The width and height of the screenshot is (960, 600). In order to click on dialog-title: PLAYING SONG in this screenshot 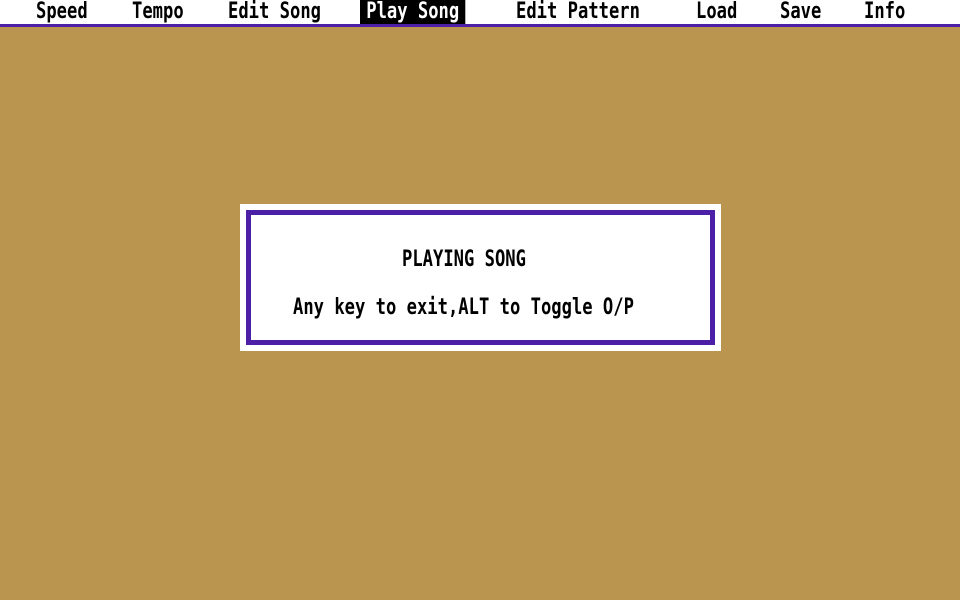, I will do `click(464, 259)`.